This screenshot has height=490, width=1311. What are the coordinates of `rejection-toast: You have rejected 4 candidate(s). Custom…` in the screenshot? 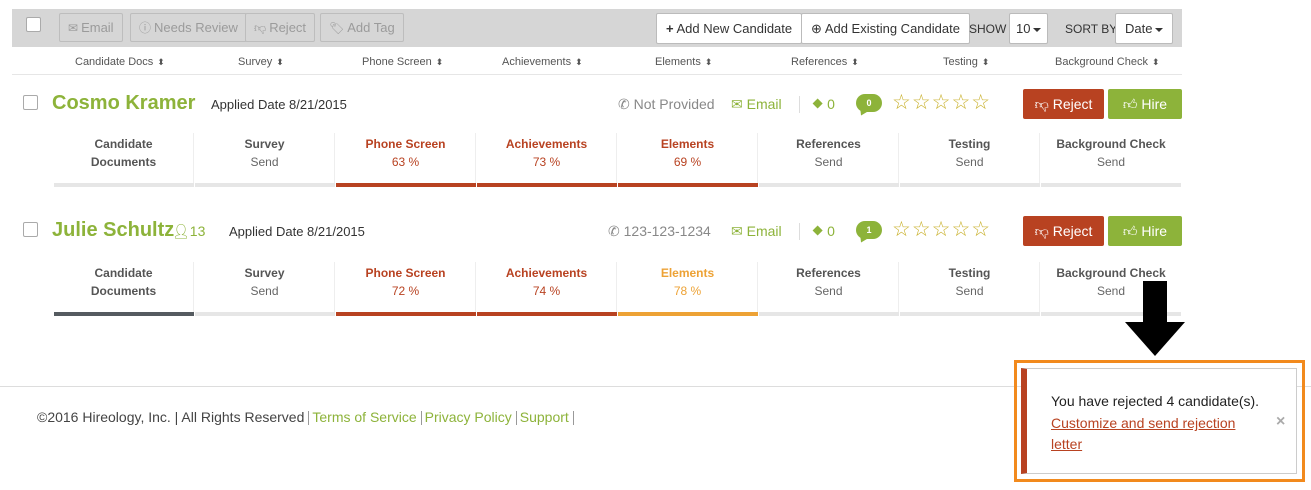 It's located at (1159, 421).